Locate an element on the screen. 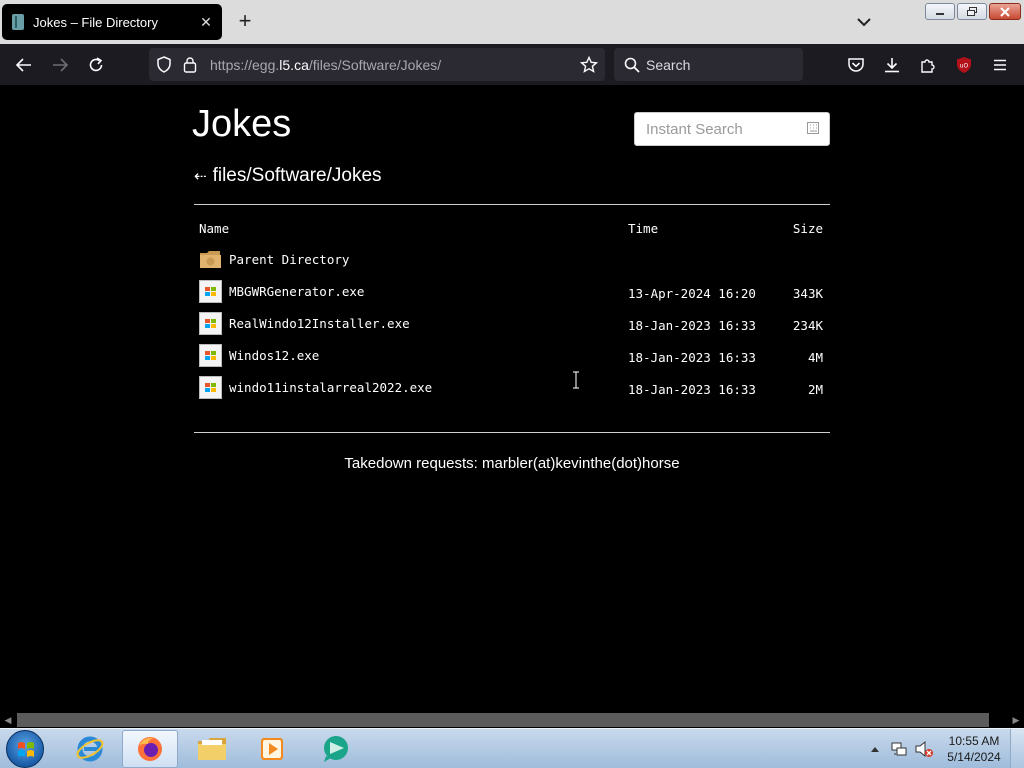 The width and height of the screenshot is (1024, 768). taskbar-file-explorer is located at coordinates (212, 749).